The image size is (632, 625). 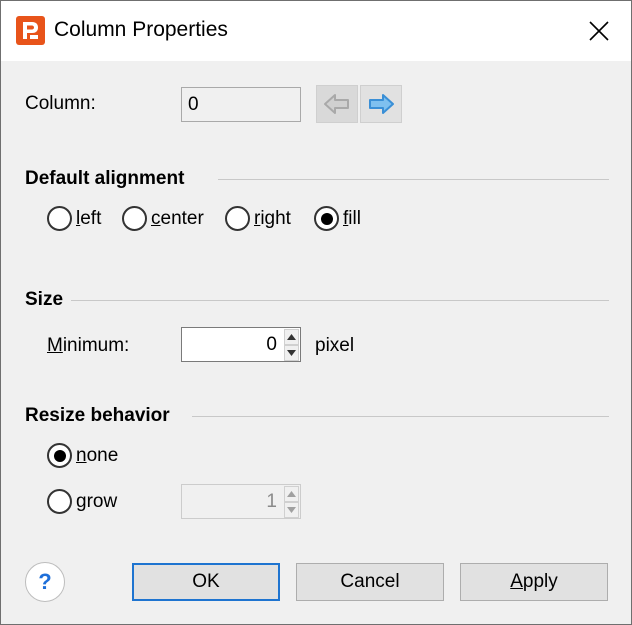 I want to click on size-unit-label: pixel, so click(x=335, y=345).